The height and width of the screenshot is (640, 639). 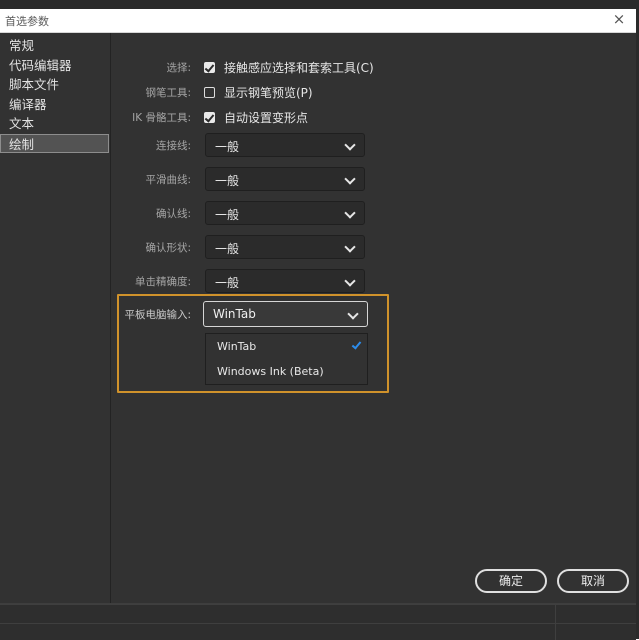 I want to click on recognize-shapes-label: 确认形状:, so click(x=168, y=248).